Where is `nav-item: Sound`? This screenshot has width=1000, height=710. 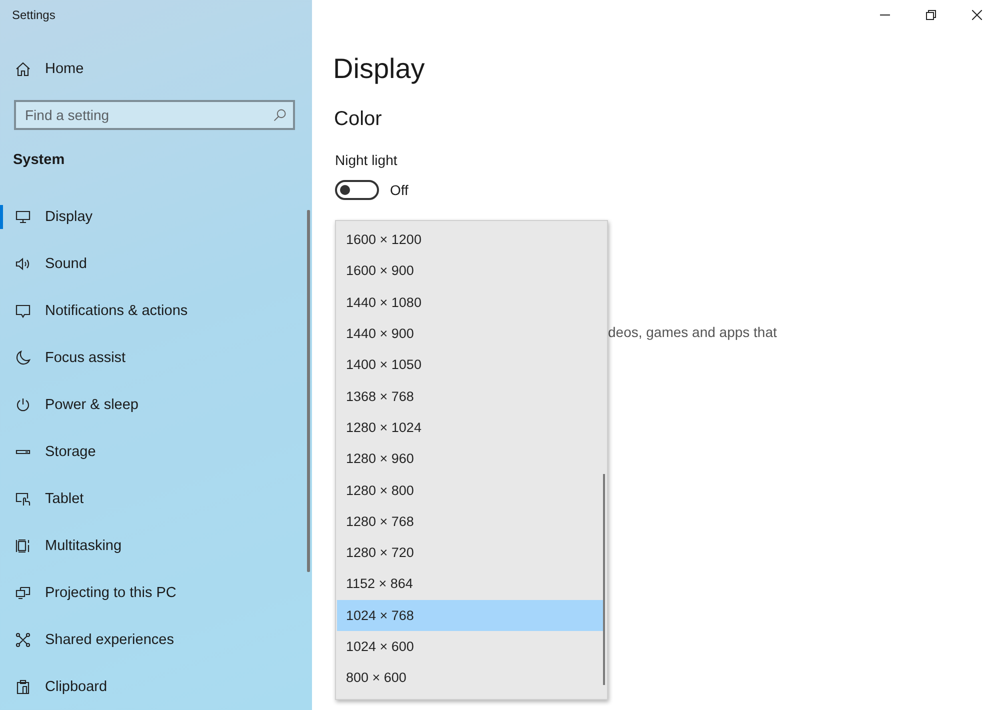
nav-item: Sound is located at coordinates (150, 264).